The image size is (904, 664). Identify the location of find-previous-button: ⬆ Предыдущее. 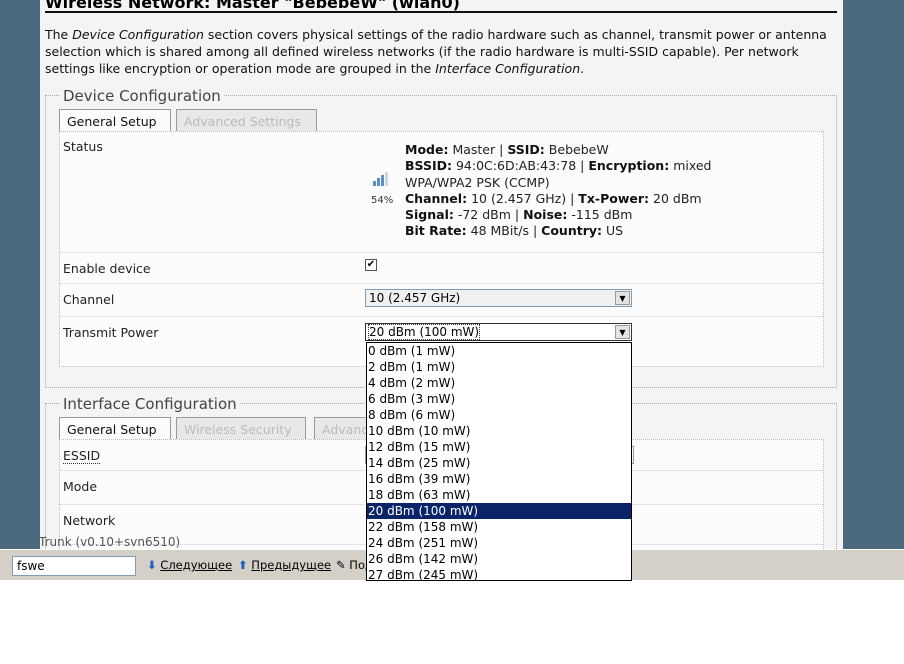
(284, 565).